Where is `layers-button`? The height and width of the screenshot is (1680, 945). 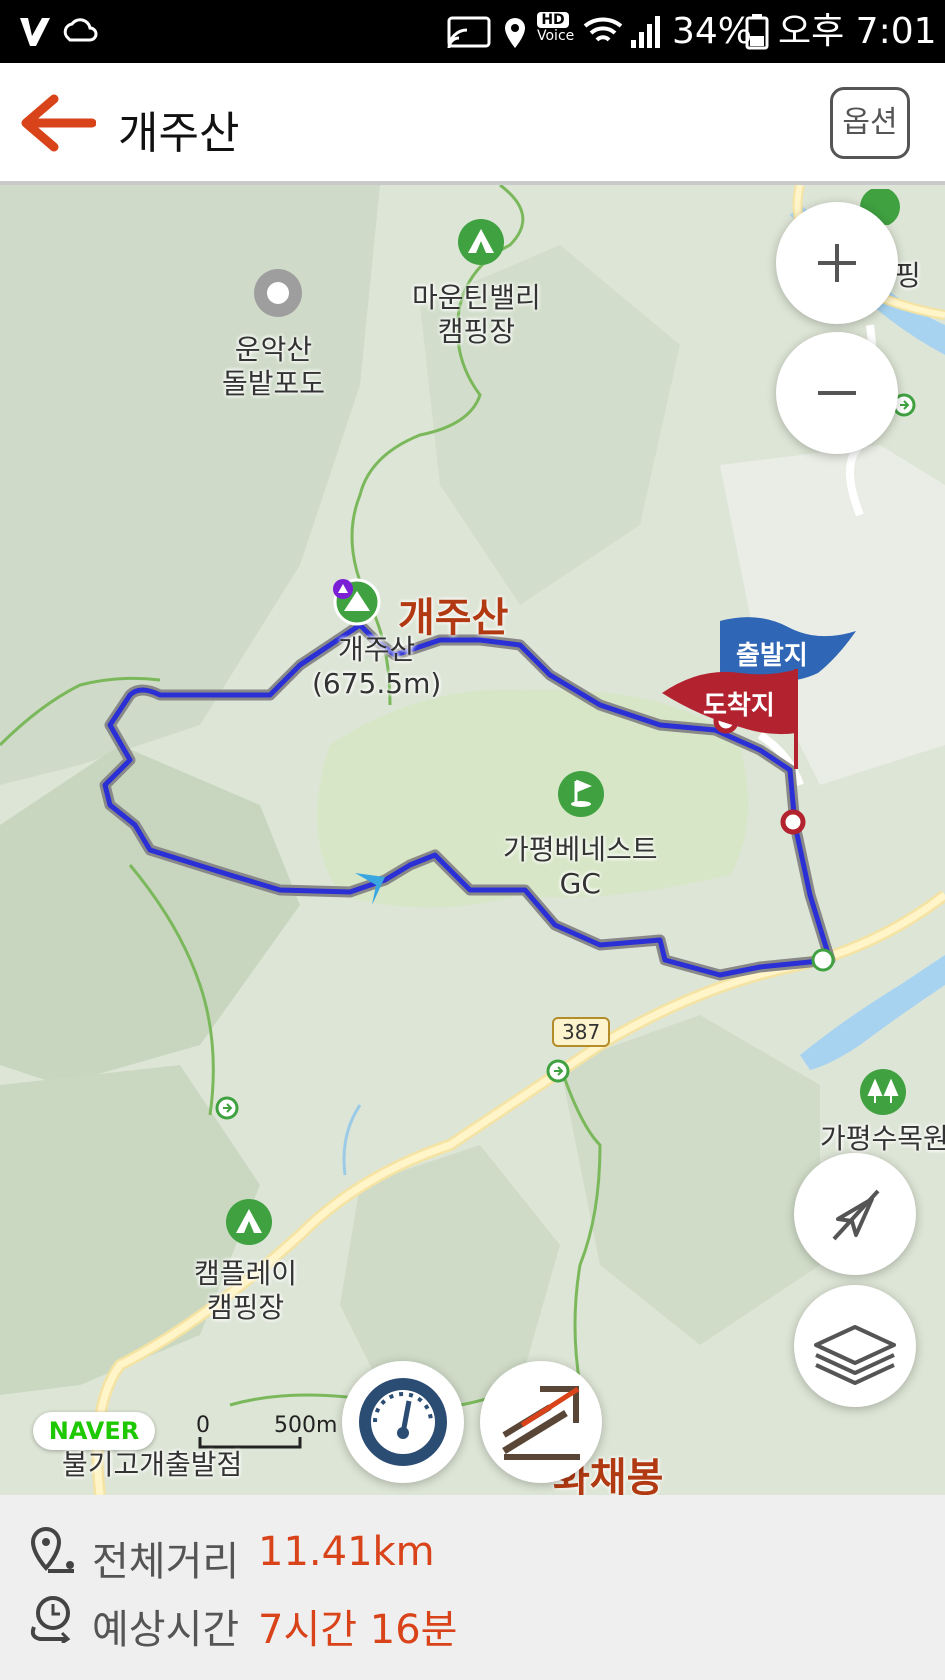
layers-button is located at coordinates (855, 1346).